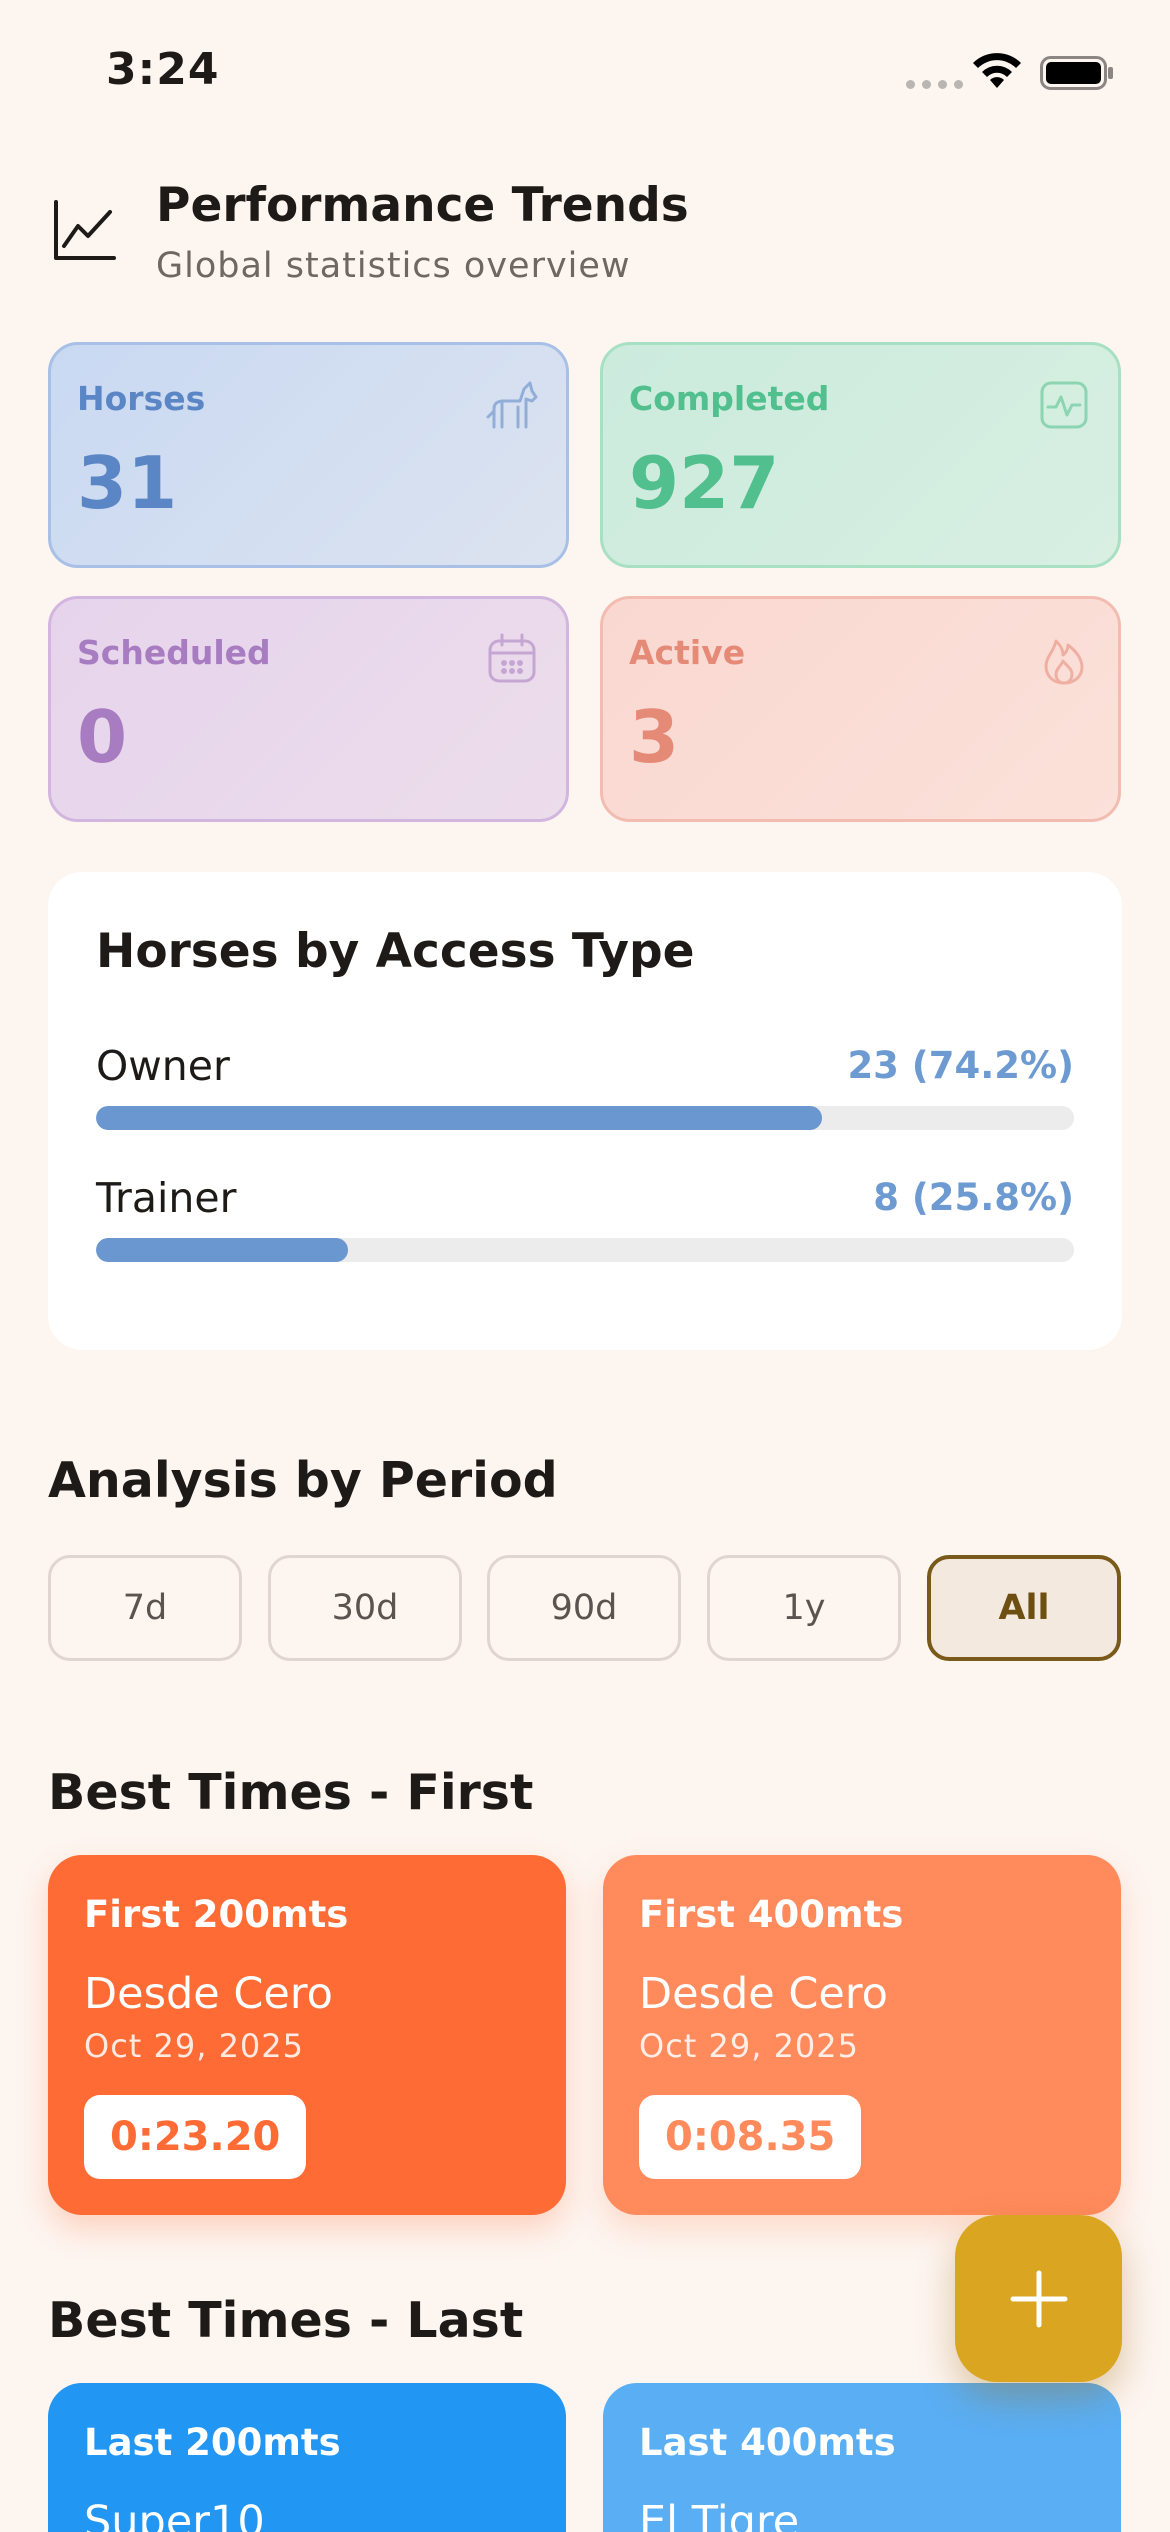 Image resolution: width=1170 pixels, height=2532 pixels. Describe the element at coordinates (1064, 405) in the screenshot. I see `activity-icon` at that location.